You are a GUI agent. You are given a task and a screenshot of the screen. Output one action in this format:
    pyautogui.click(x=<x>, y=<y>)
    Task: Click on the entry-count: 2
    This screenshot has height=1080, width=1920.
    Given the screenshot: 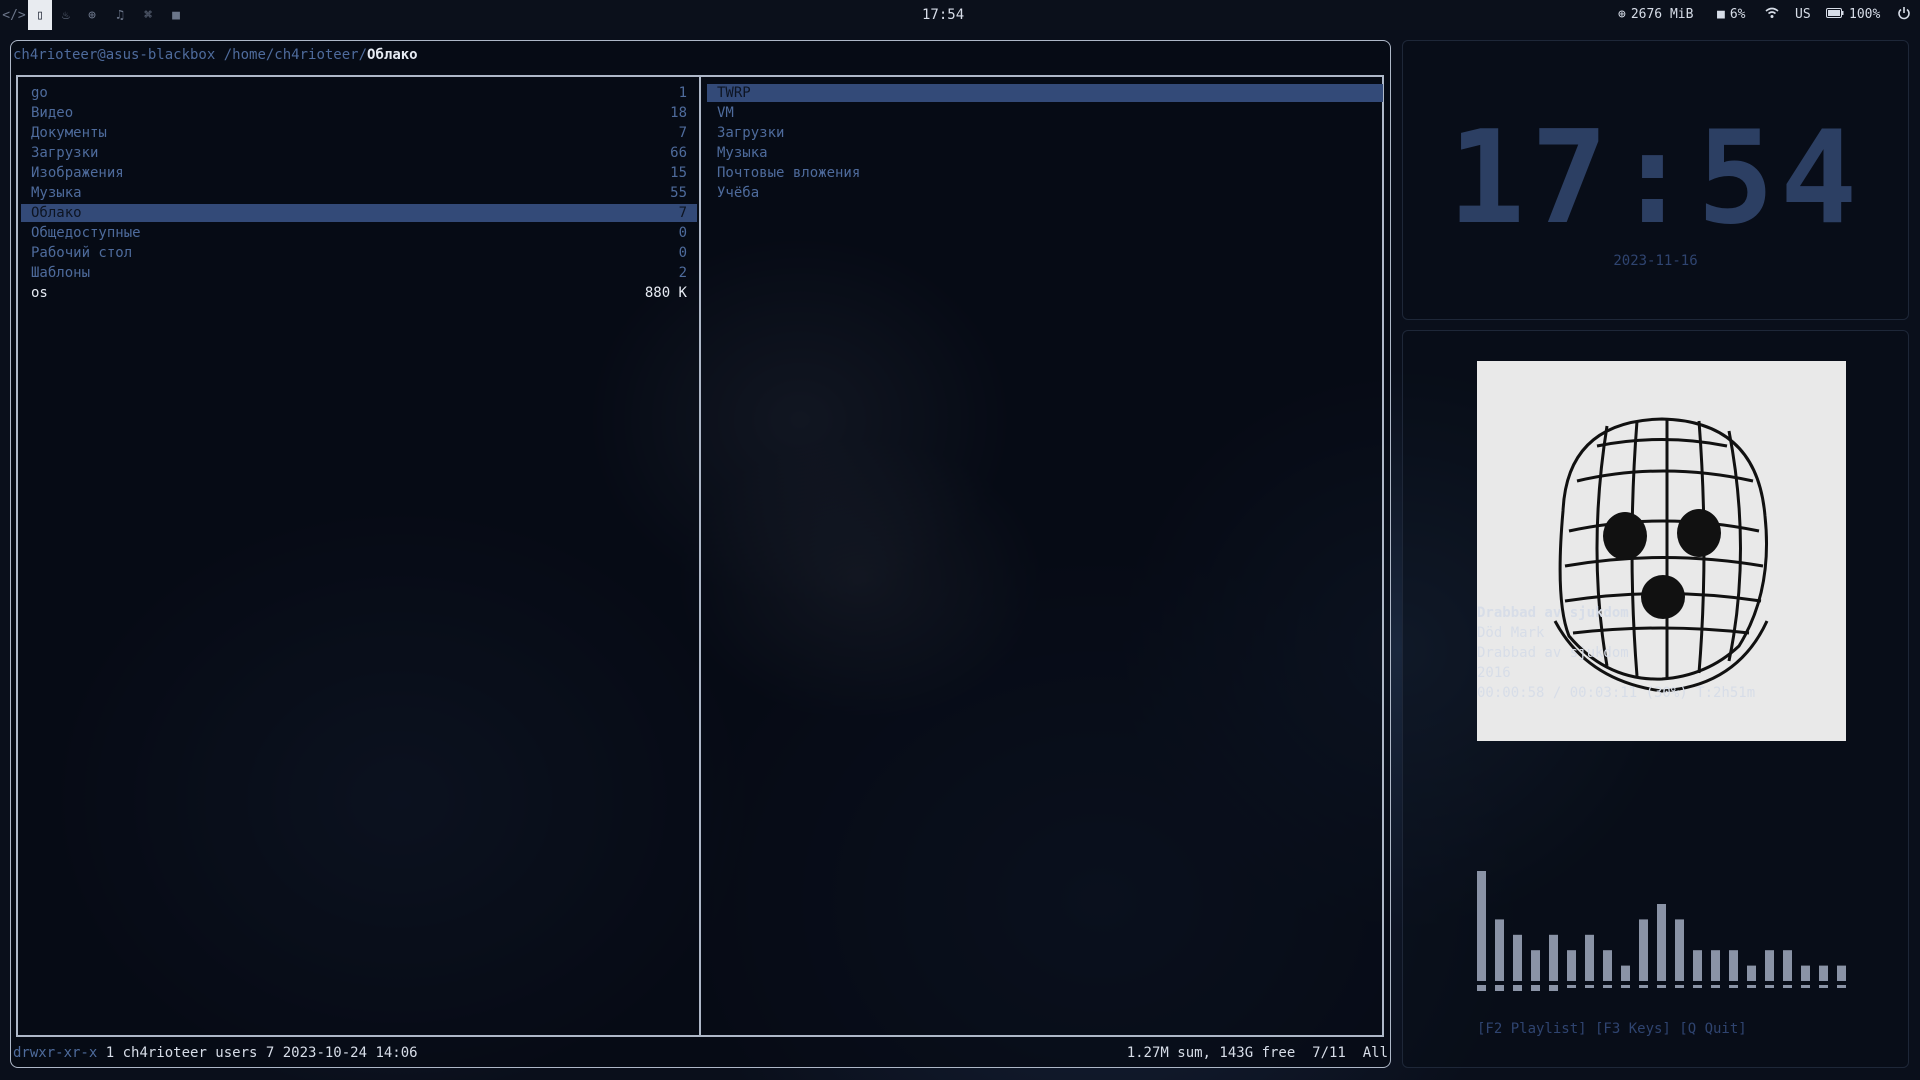 What is the action you would take?
    pyautogui.click(x=682, y=273)
    